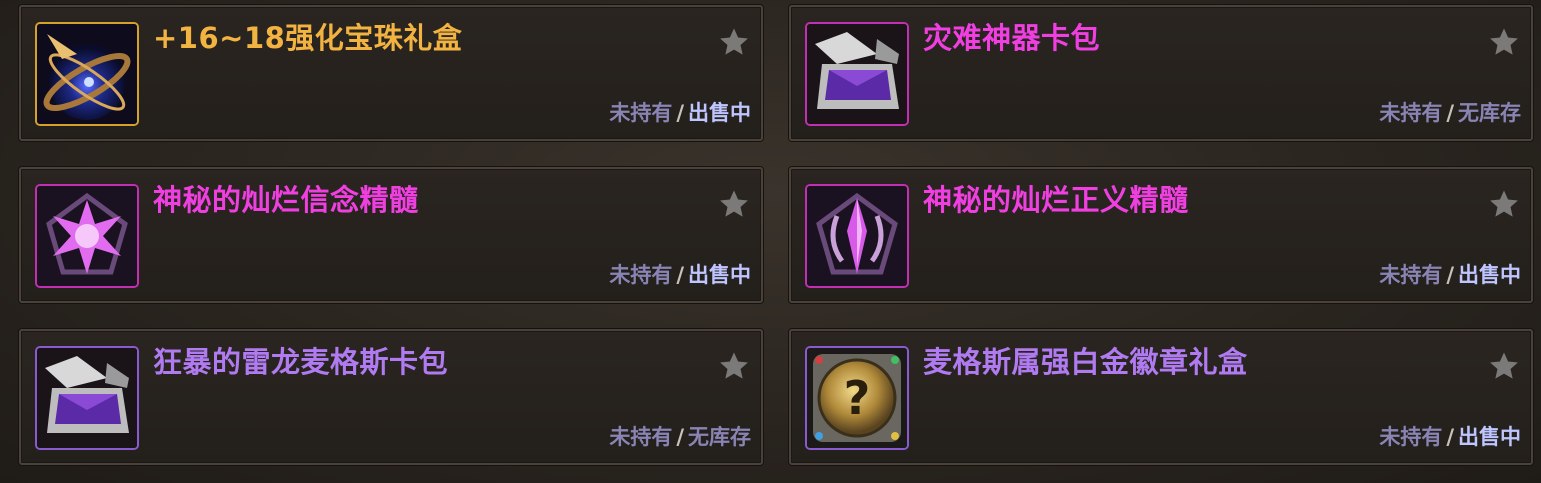  What do you see at coordinates (1161, 397) in the screenshot?
I see `item-card: ? 麦格斯属强白金徽章礼盒 未持有 / 出售中` at bounding box center [1161, 397].